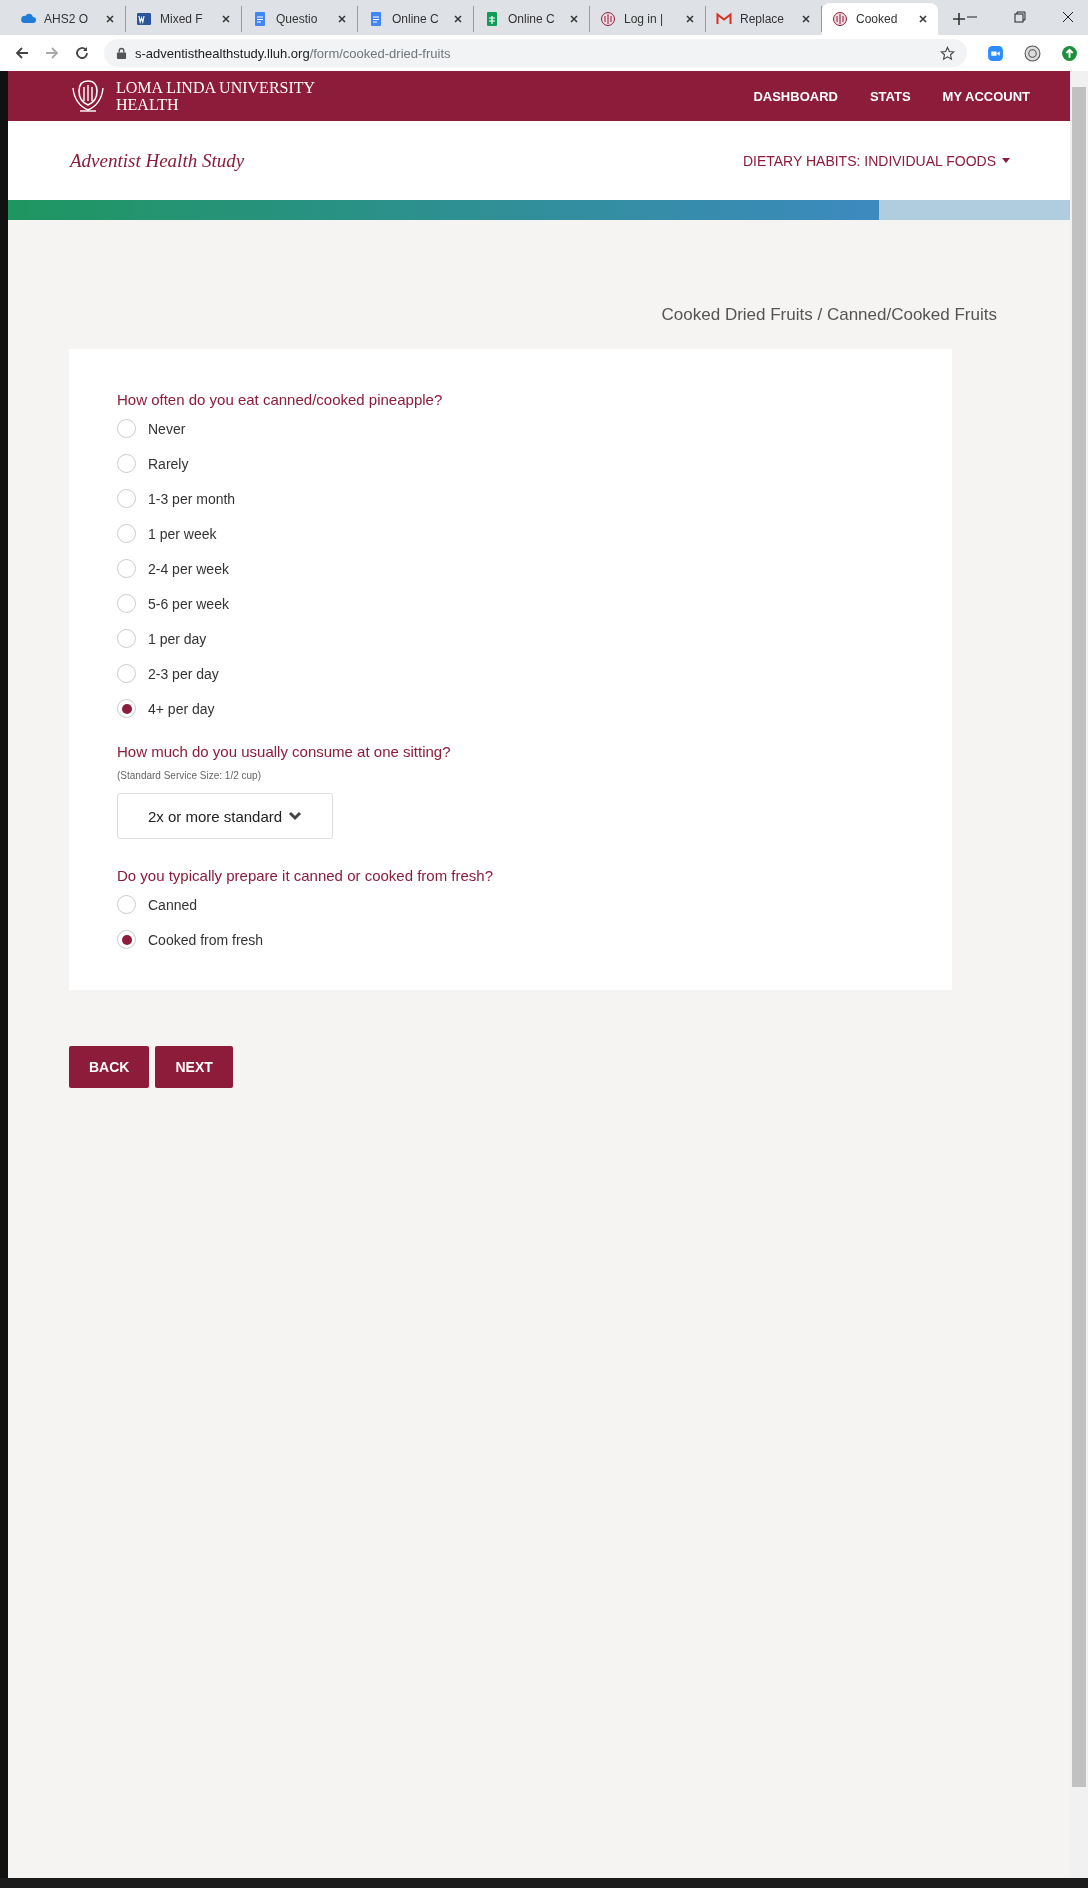  Describe the element at coordinates (216, 87) in the screenshot. I see `university-name: LOMA LINDA UNIVERSITY` at that location.